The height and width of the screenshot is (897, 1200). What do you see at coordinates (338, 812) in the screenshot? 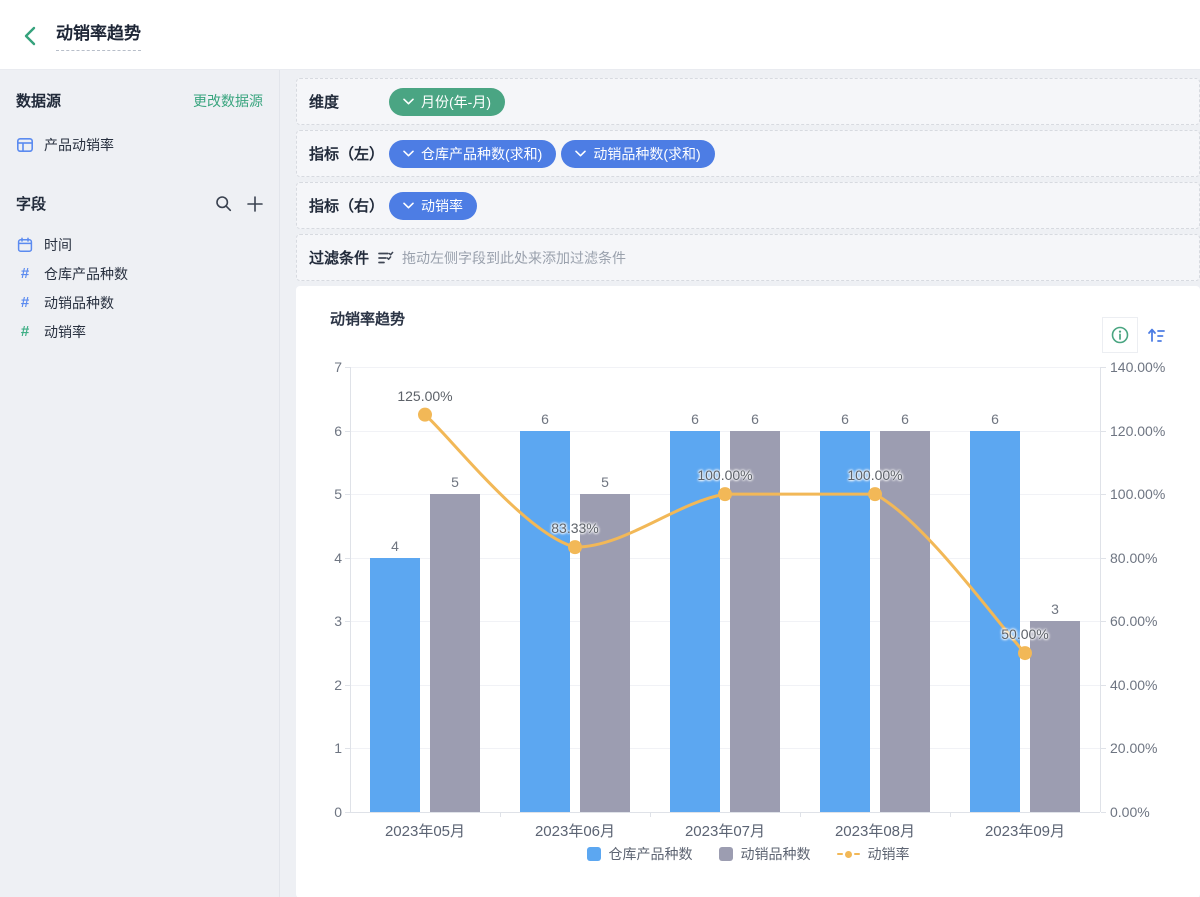
I see `left-axis-tick-label: 0` at bounding box center [338, 812].